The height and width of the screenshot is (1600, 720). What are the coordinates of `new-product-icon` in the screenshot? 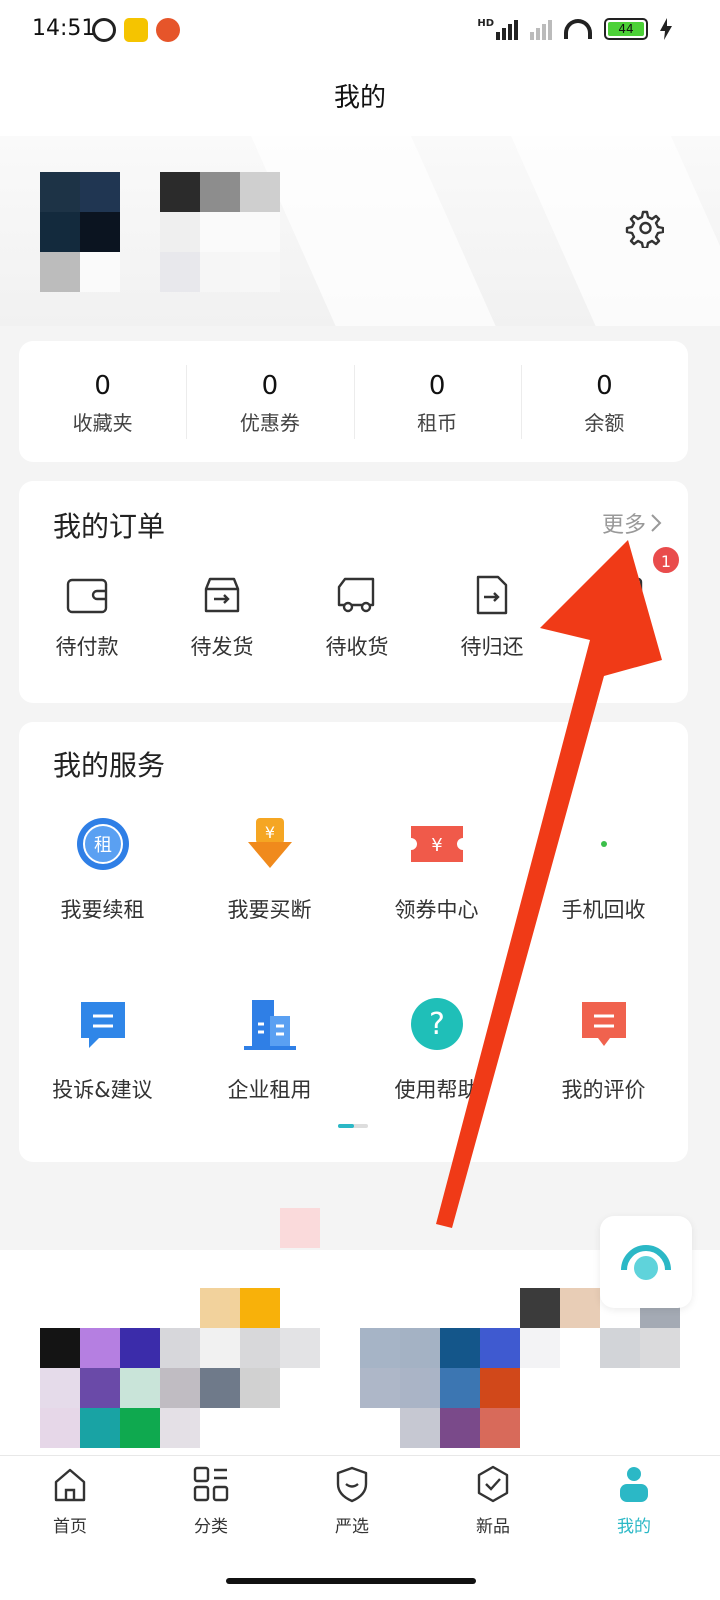 It's located at (493, 1484).